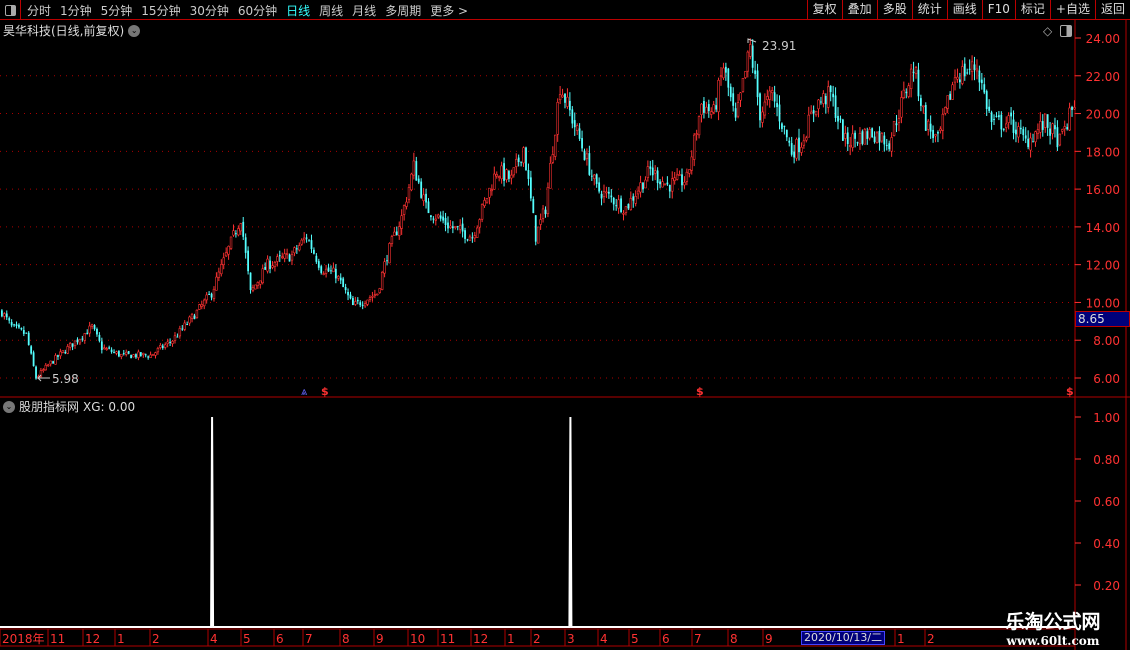 Image resolution: width=1130 pixels, height=650 pixels. Describe the element at coordinates (752, 40) in the screenshot. I see `high-marker` at that location.